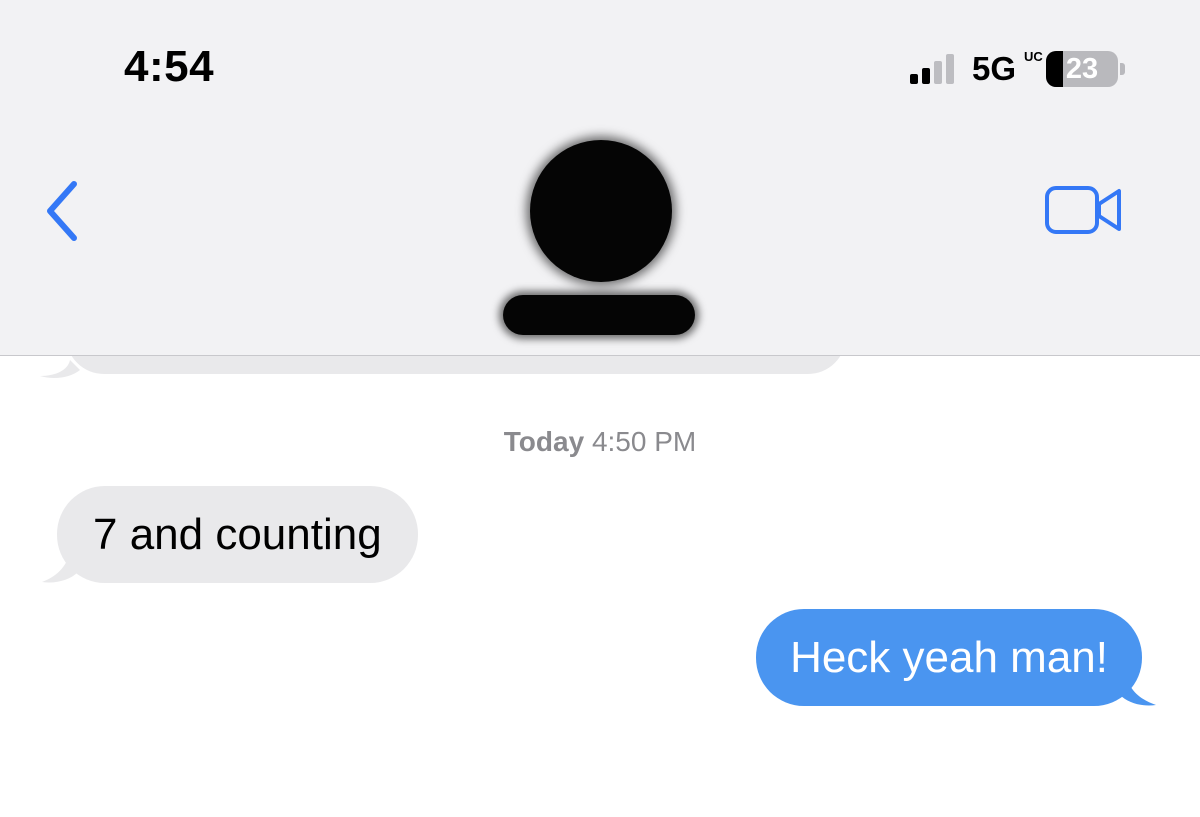 The image size is (1200, 817). I want to click on facetime-video-button, so click(1084, 210).